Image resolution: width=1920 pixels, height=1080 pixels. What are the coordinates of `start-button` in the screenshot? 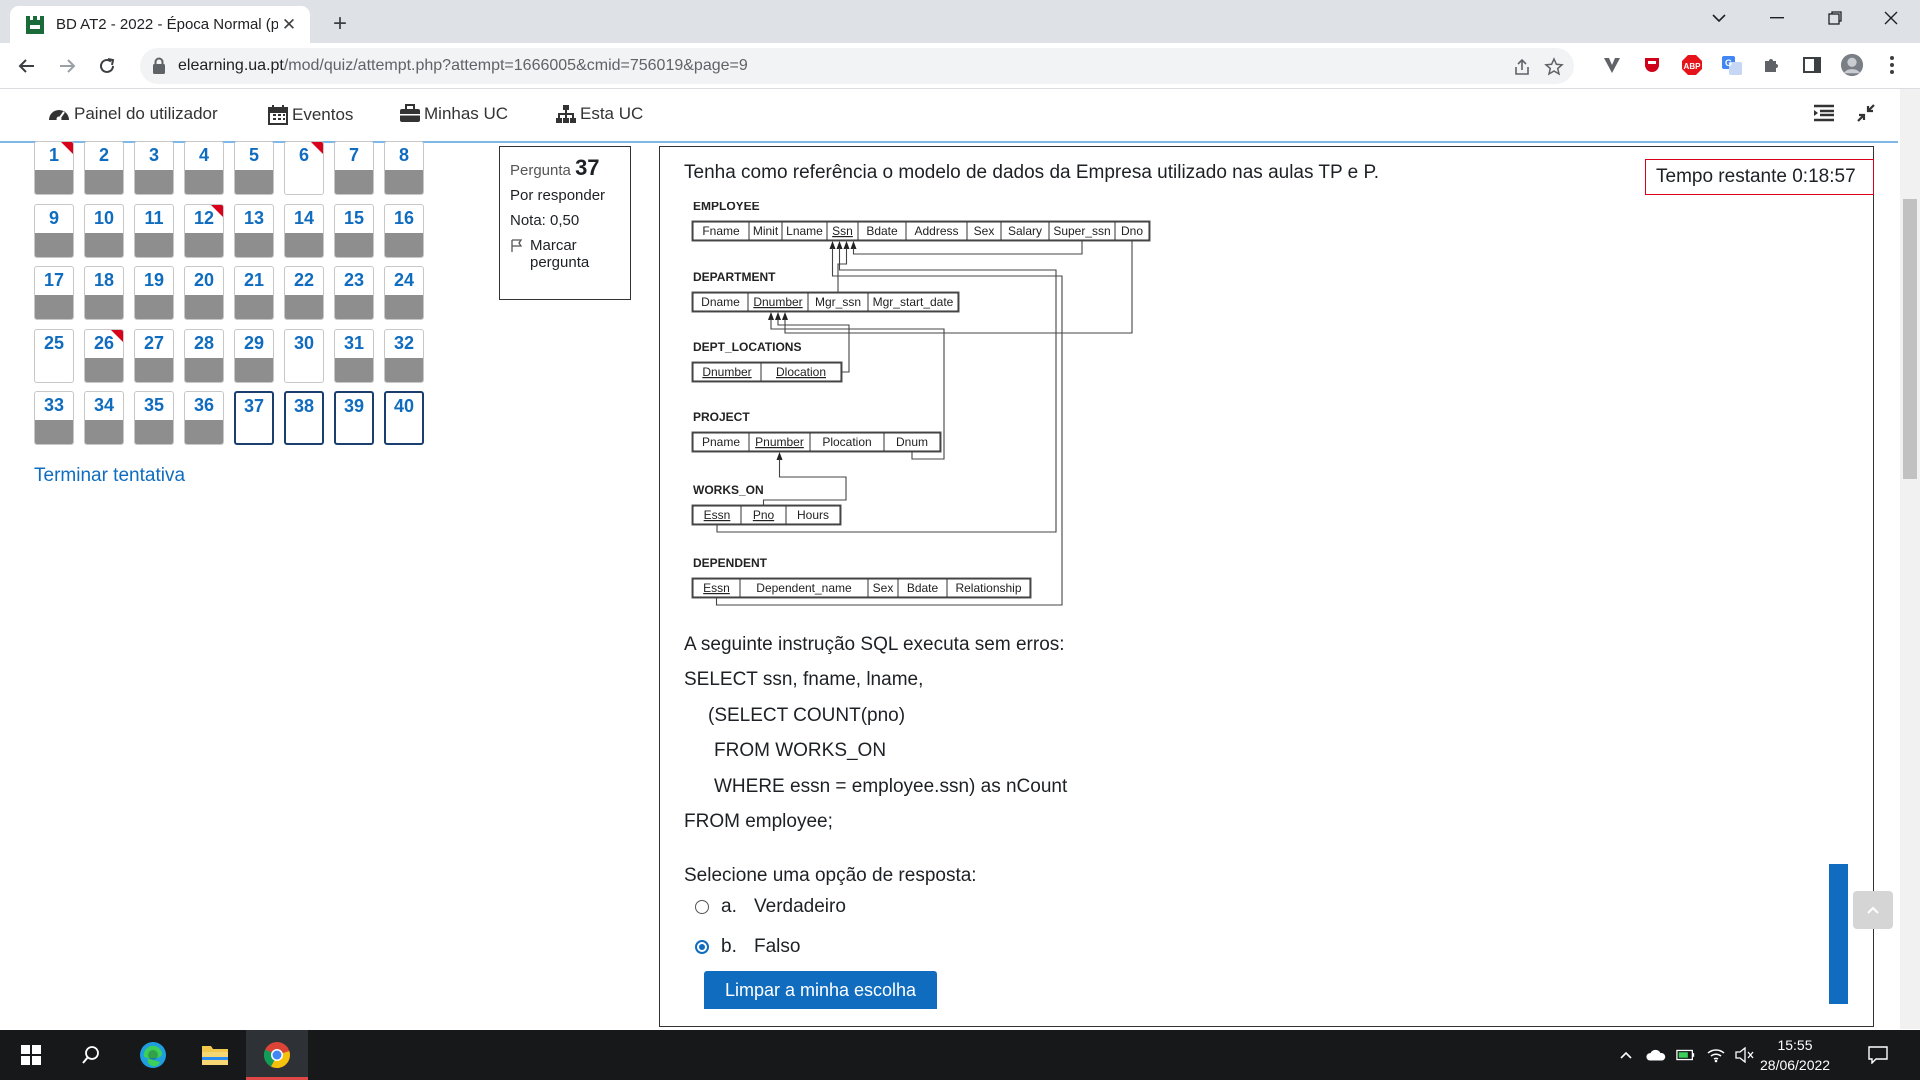 It's located at (31, 1055).